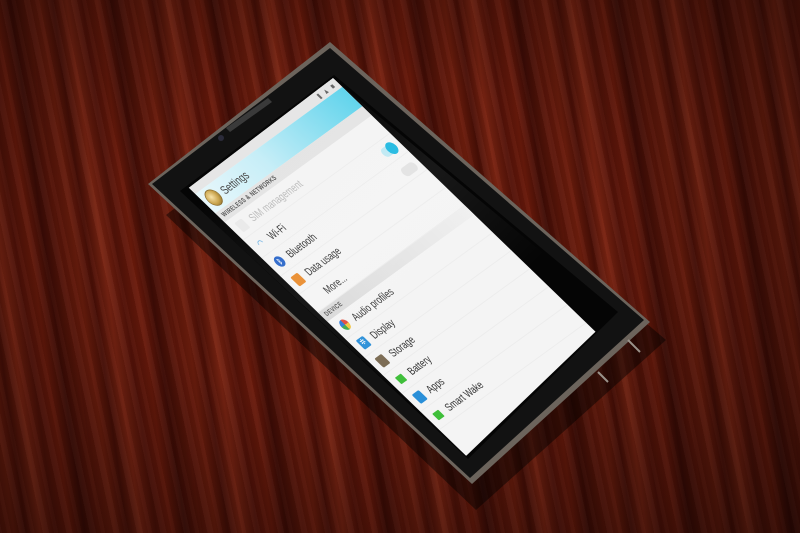  Describe the element at coordinates (276, 231) in the screenshot. I see `settings-item-label: Wi-Fi` at that location.